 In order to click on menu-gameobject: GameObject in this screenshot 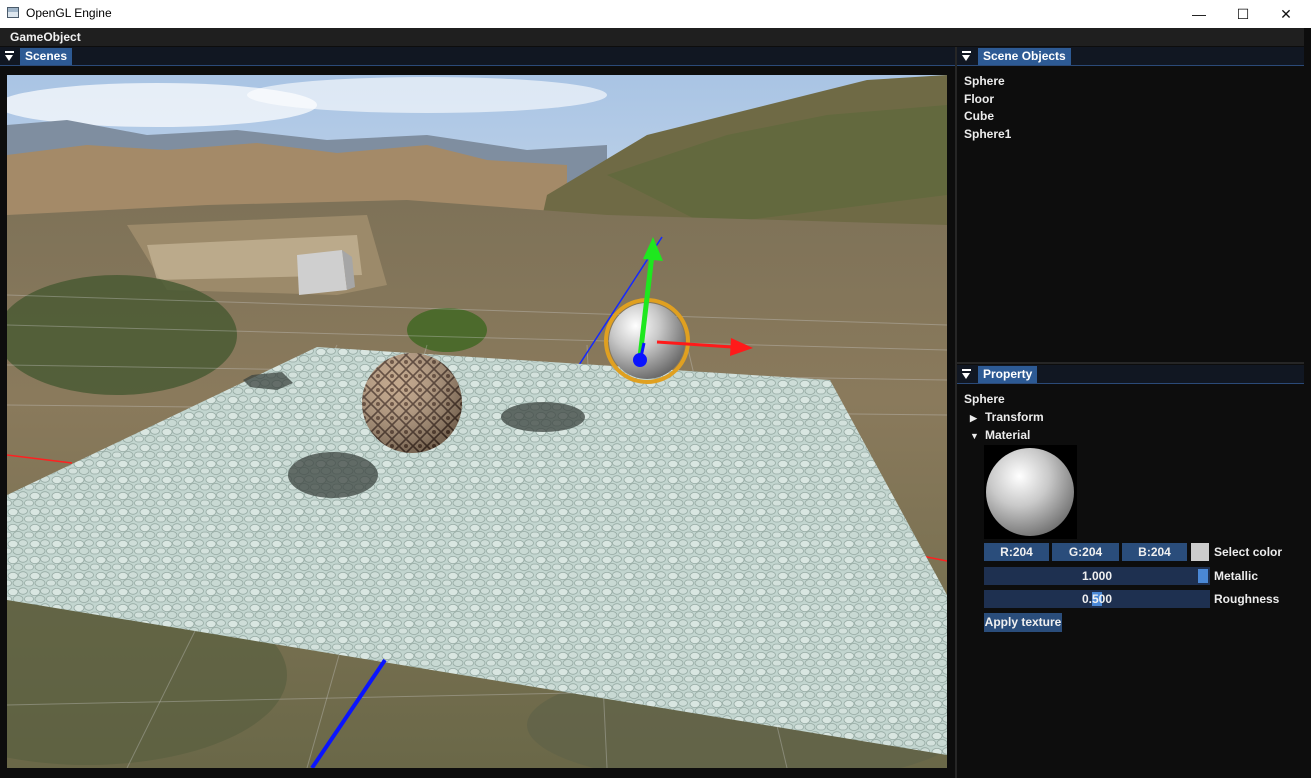, I will do `click(45, 37)`.